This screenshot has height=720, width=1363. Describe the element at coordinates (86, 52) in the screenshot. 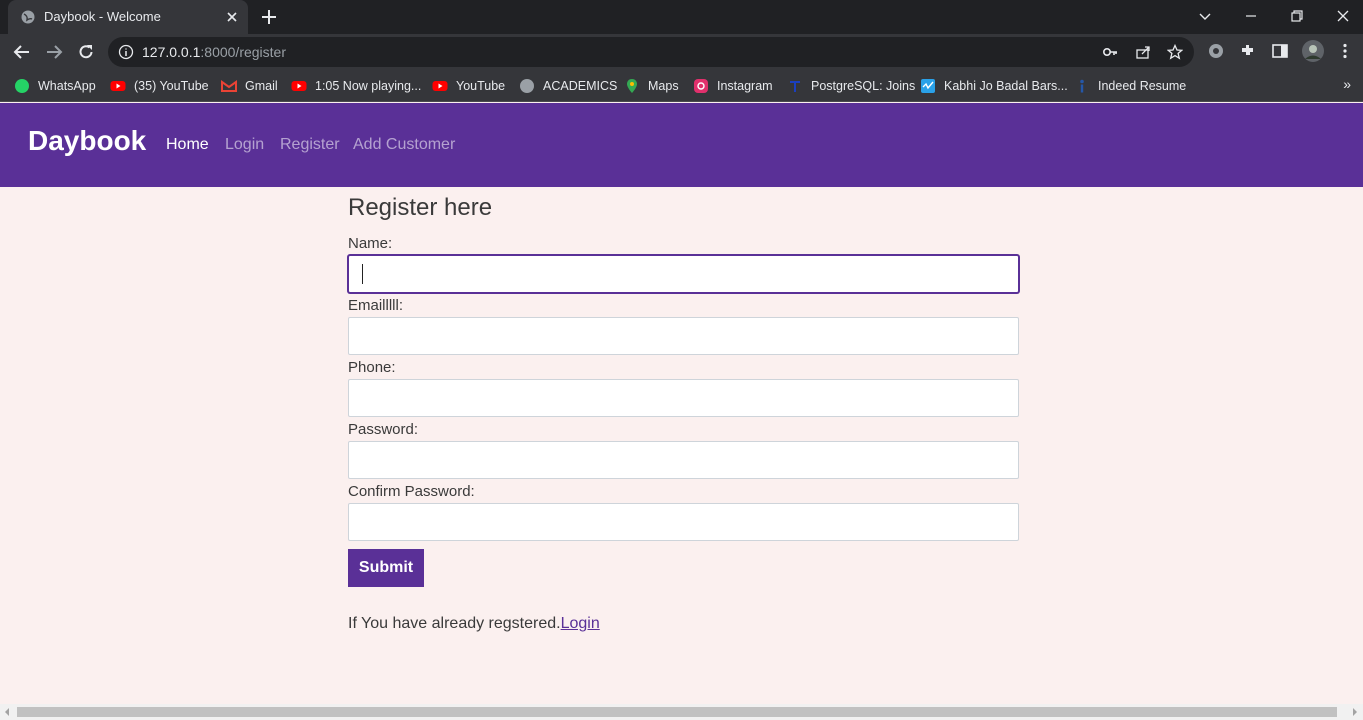

I see `reload-icon` at that location.